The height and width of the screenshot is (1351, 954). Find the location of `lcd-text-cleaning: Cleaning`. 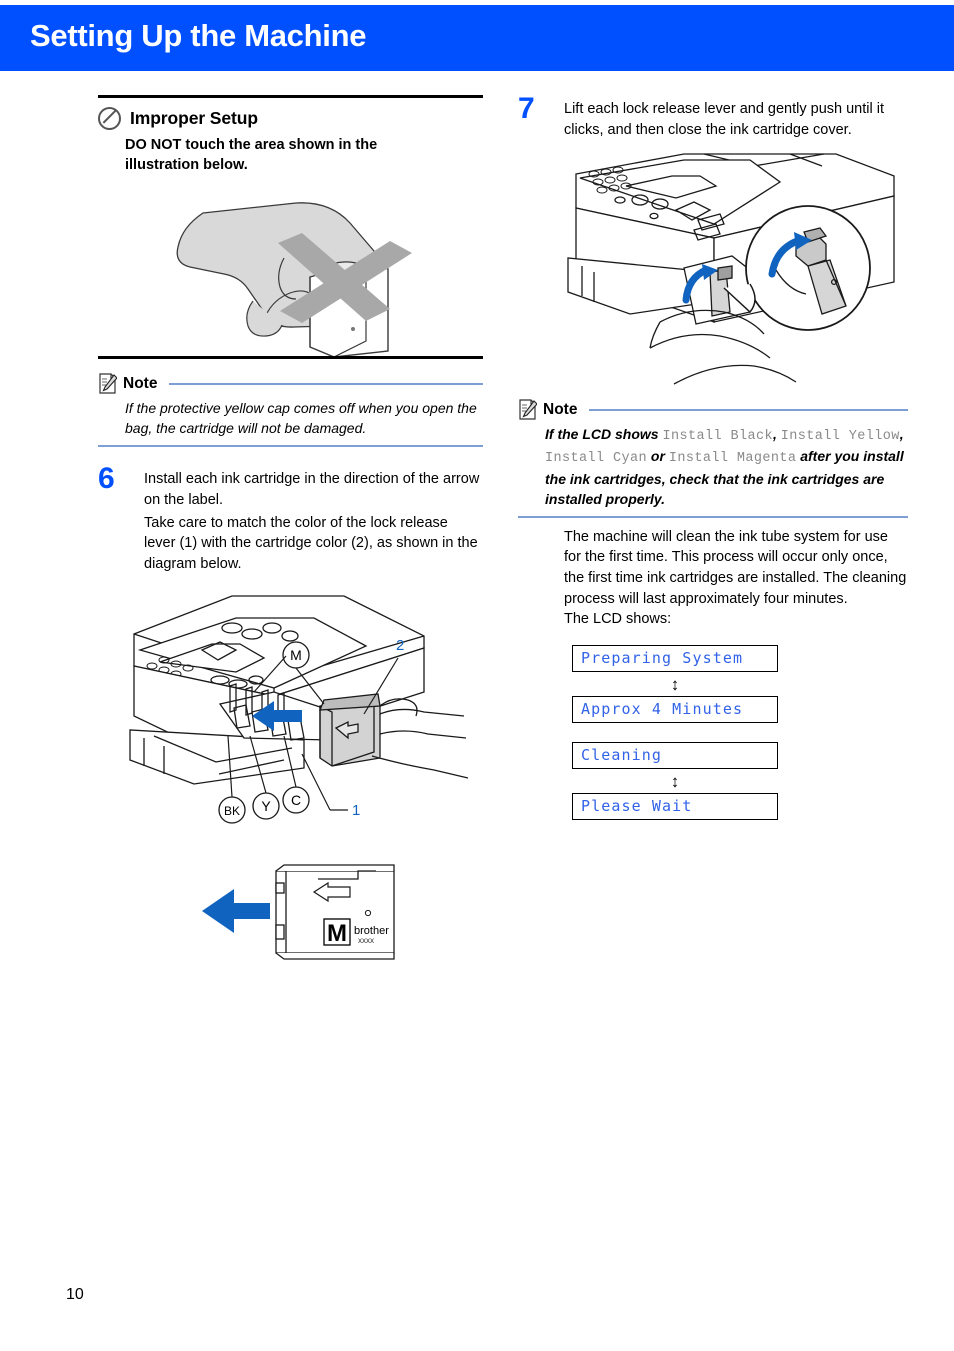

lcd-text-cleaning: Cleaning is located at coordinates (622, 755).